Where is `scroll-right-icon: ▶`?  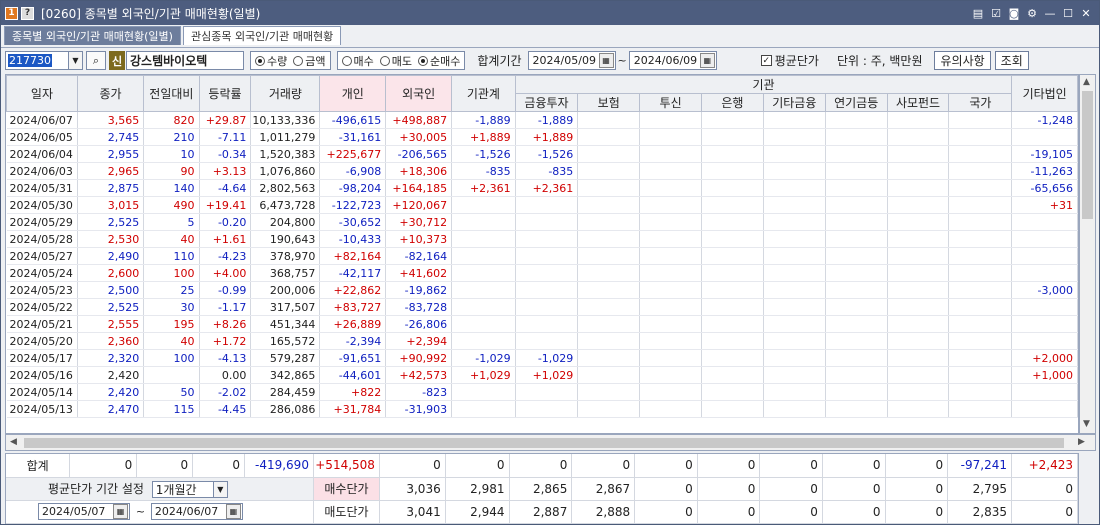
scroll-right-icon: ▶ is located at coordinates (1081, 442).